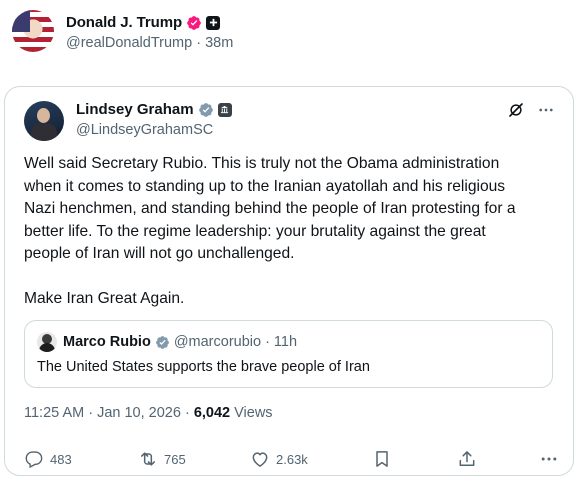 The height and width of the screenshot is (491, 579). I want to click on like-count: 2.63k, so click(292, 459).